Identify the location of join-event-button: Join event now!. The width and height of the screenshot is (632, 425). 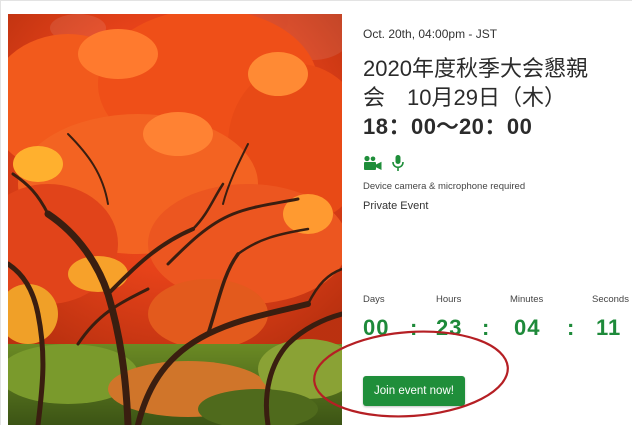
(414, 391).